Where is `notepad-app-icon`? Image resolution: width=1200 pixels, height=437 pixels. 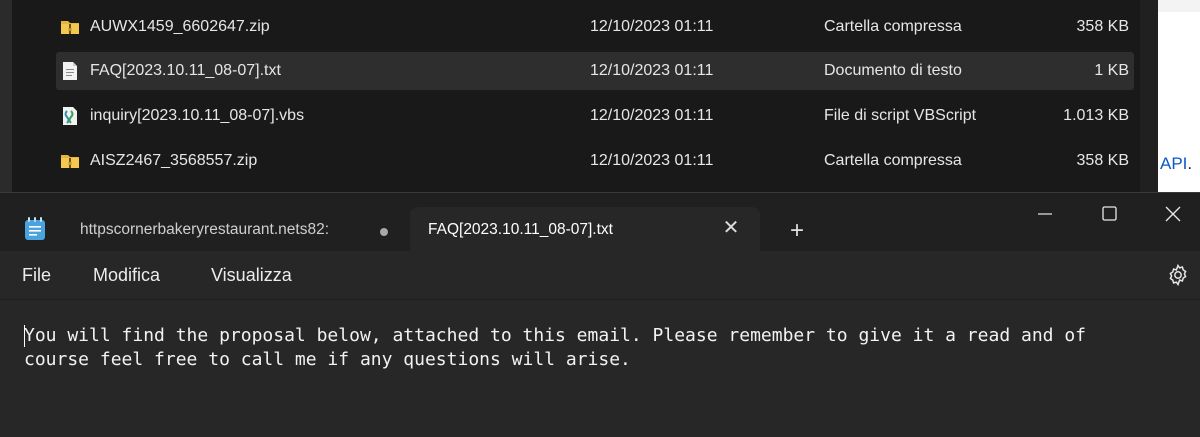
notepad-app-icon is located at coordinates (35, 228).